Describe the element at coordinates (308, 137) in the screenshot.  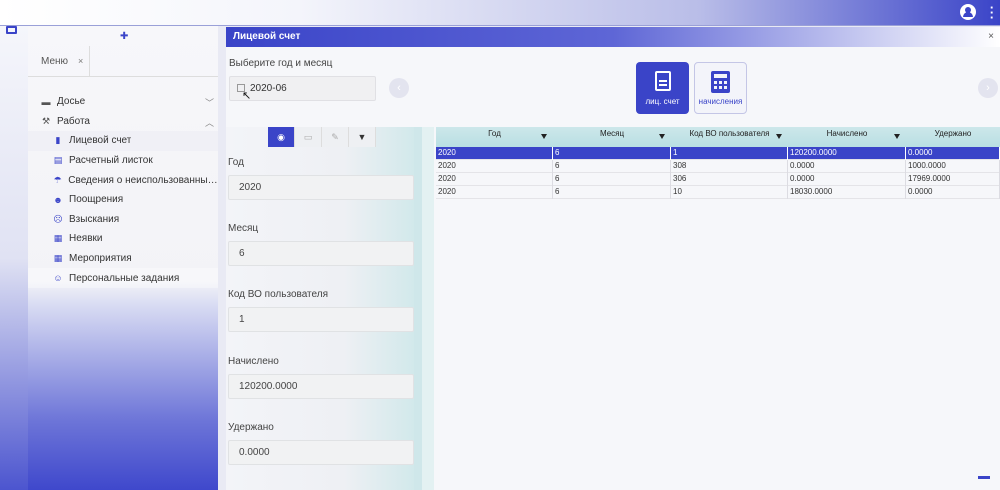
I see `new-document-icon: ▭` at that location.